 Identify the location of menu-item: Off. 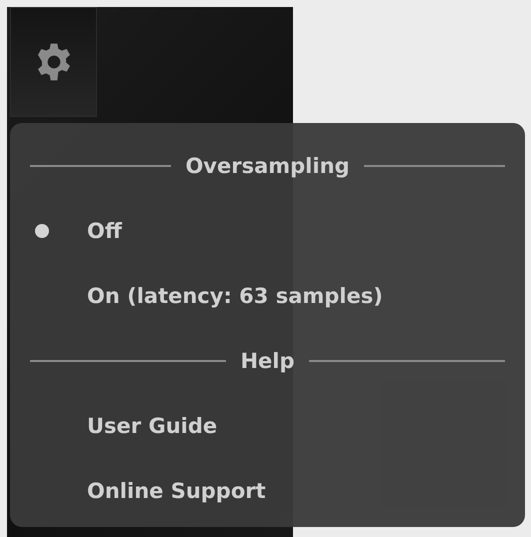
(104, 230).